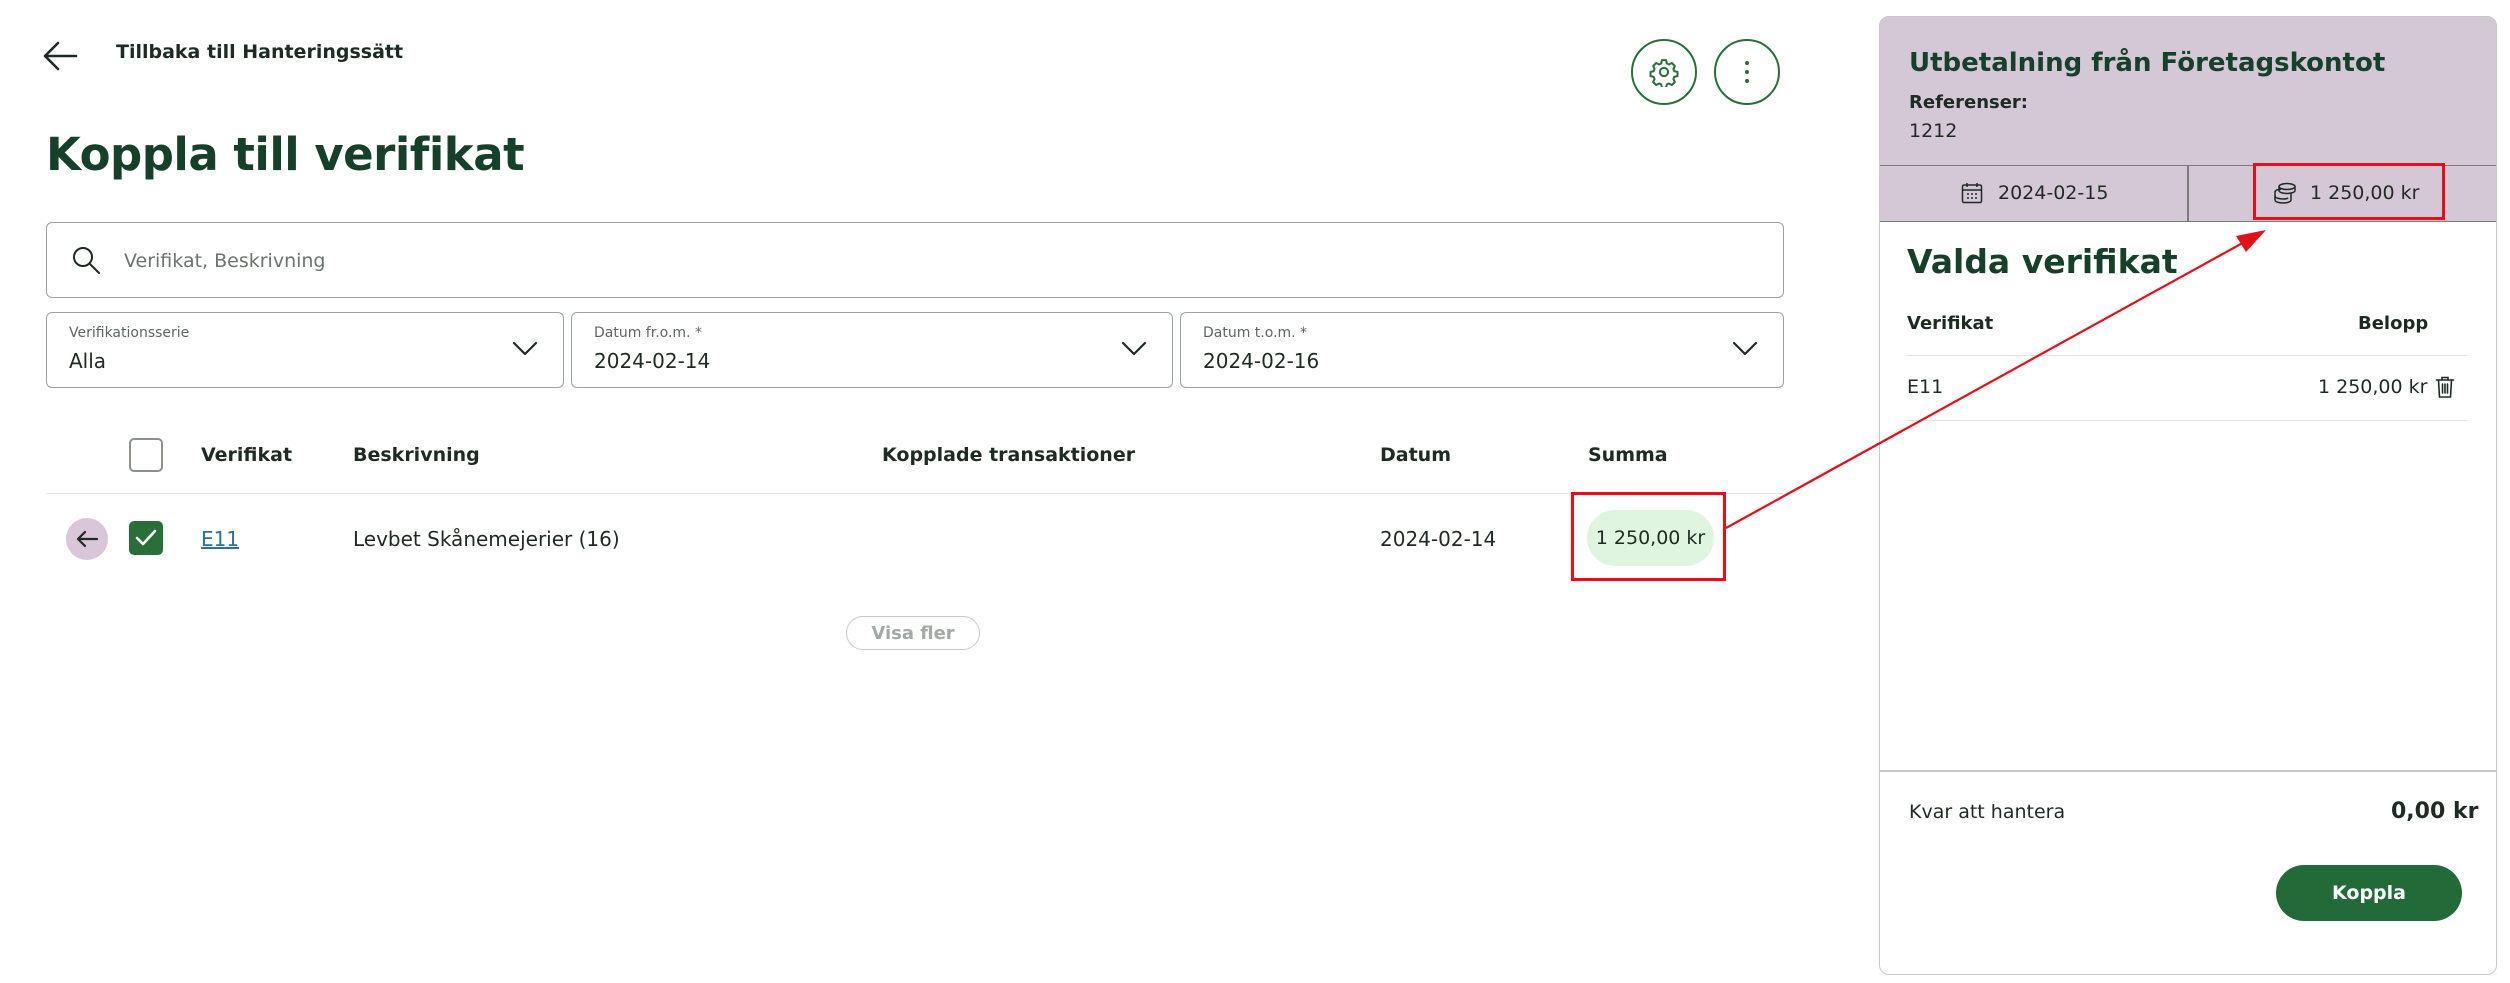 This screenshot has height=983, width=2510. What do you see at coordinates (2042, 261) in the screenshot?
I see `selected-vouchers-title: Valda verifikat` at bounding box center [2042, 261].